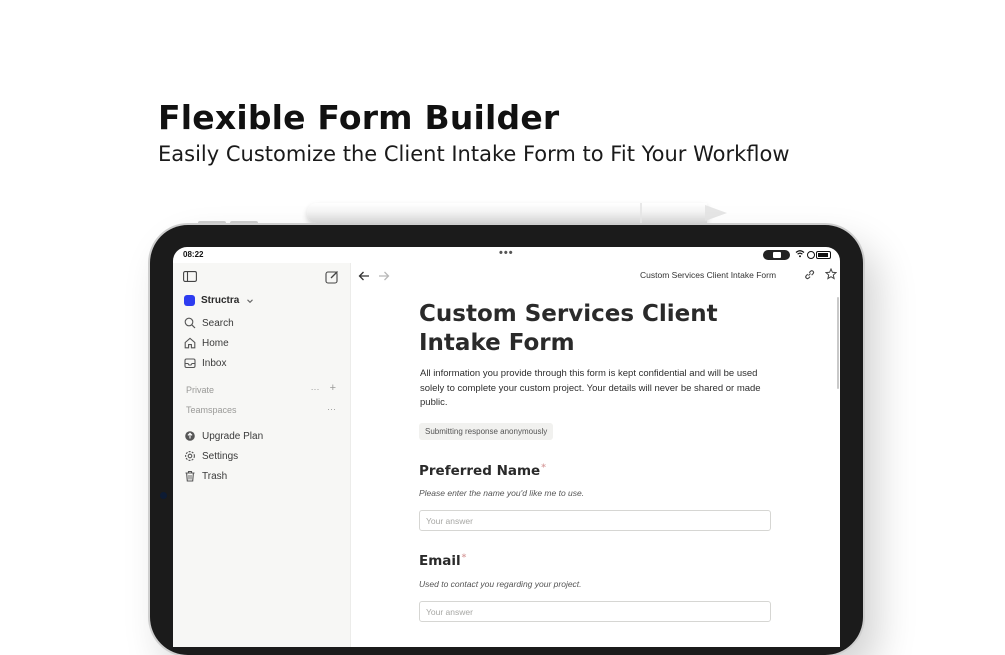  Describe the element at coordinates (809, 274) in the screenshot. I see `link-icon` at that location.